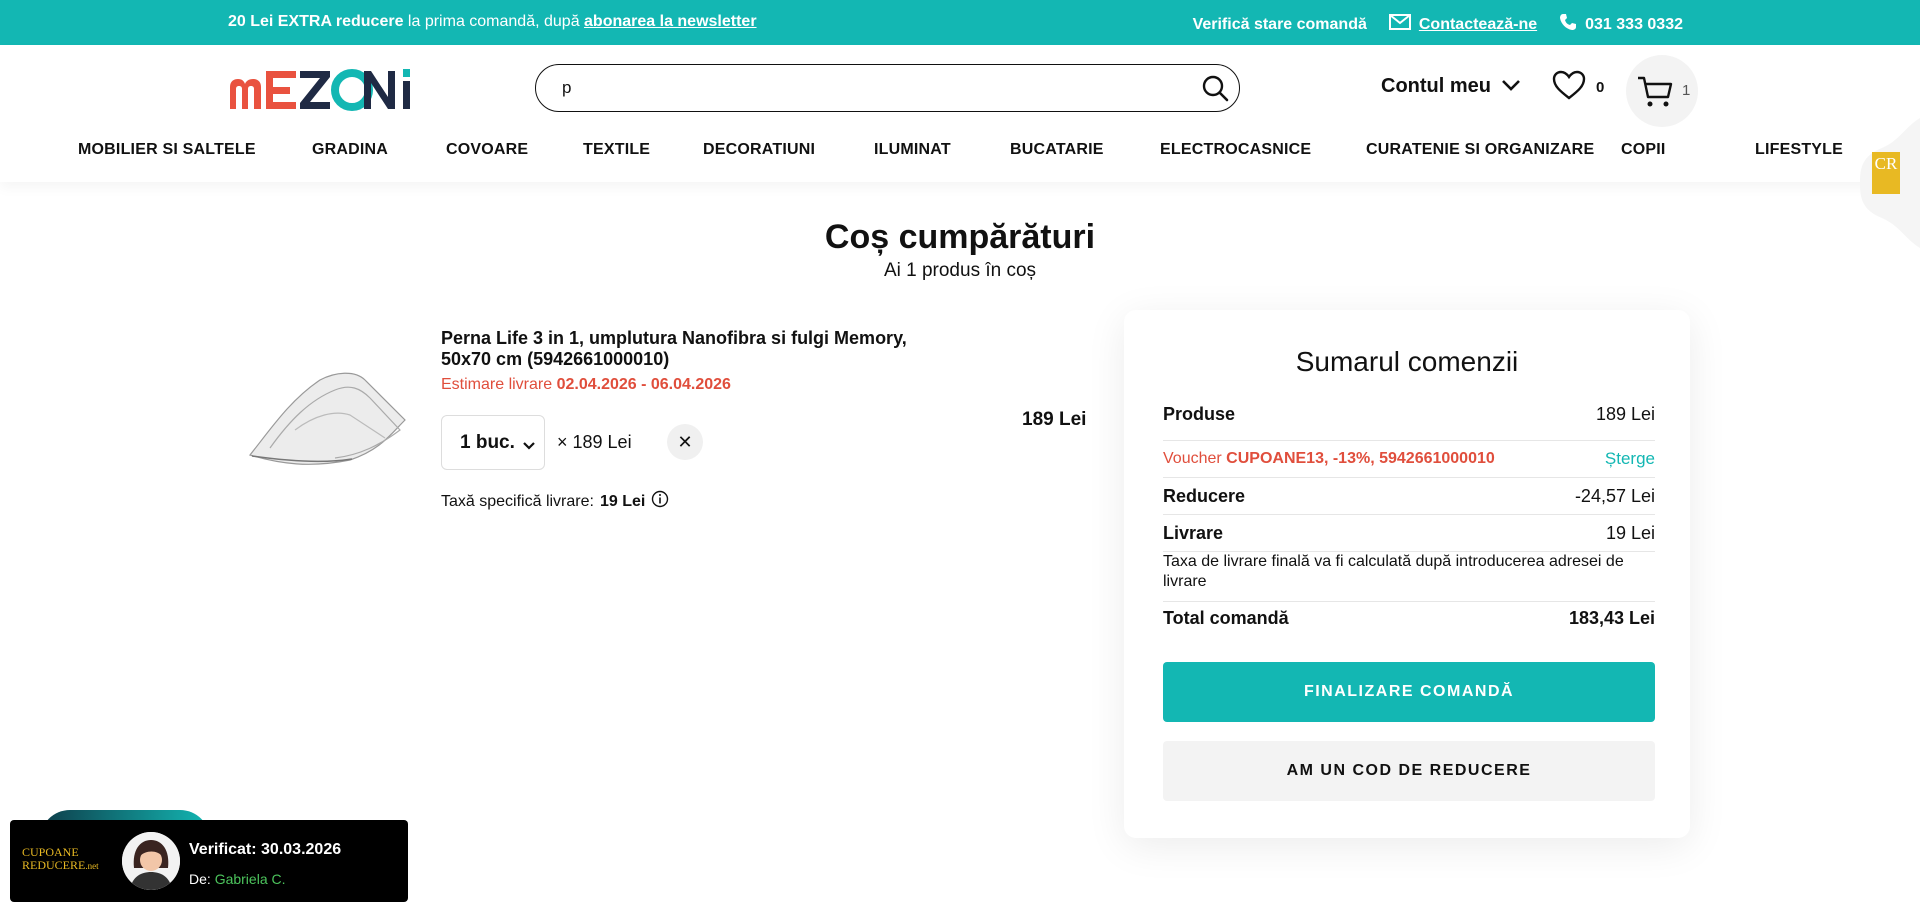 This screenshot has width=1920, height=912. I want to click on phone-number: 031 333 0332, so click(1634, 24).